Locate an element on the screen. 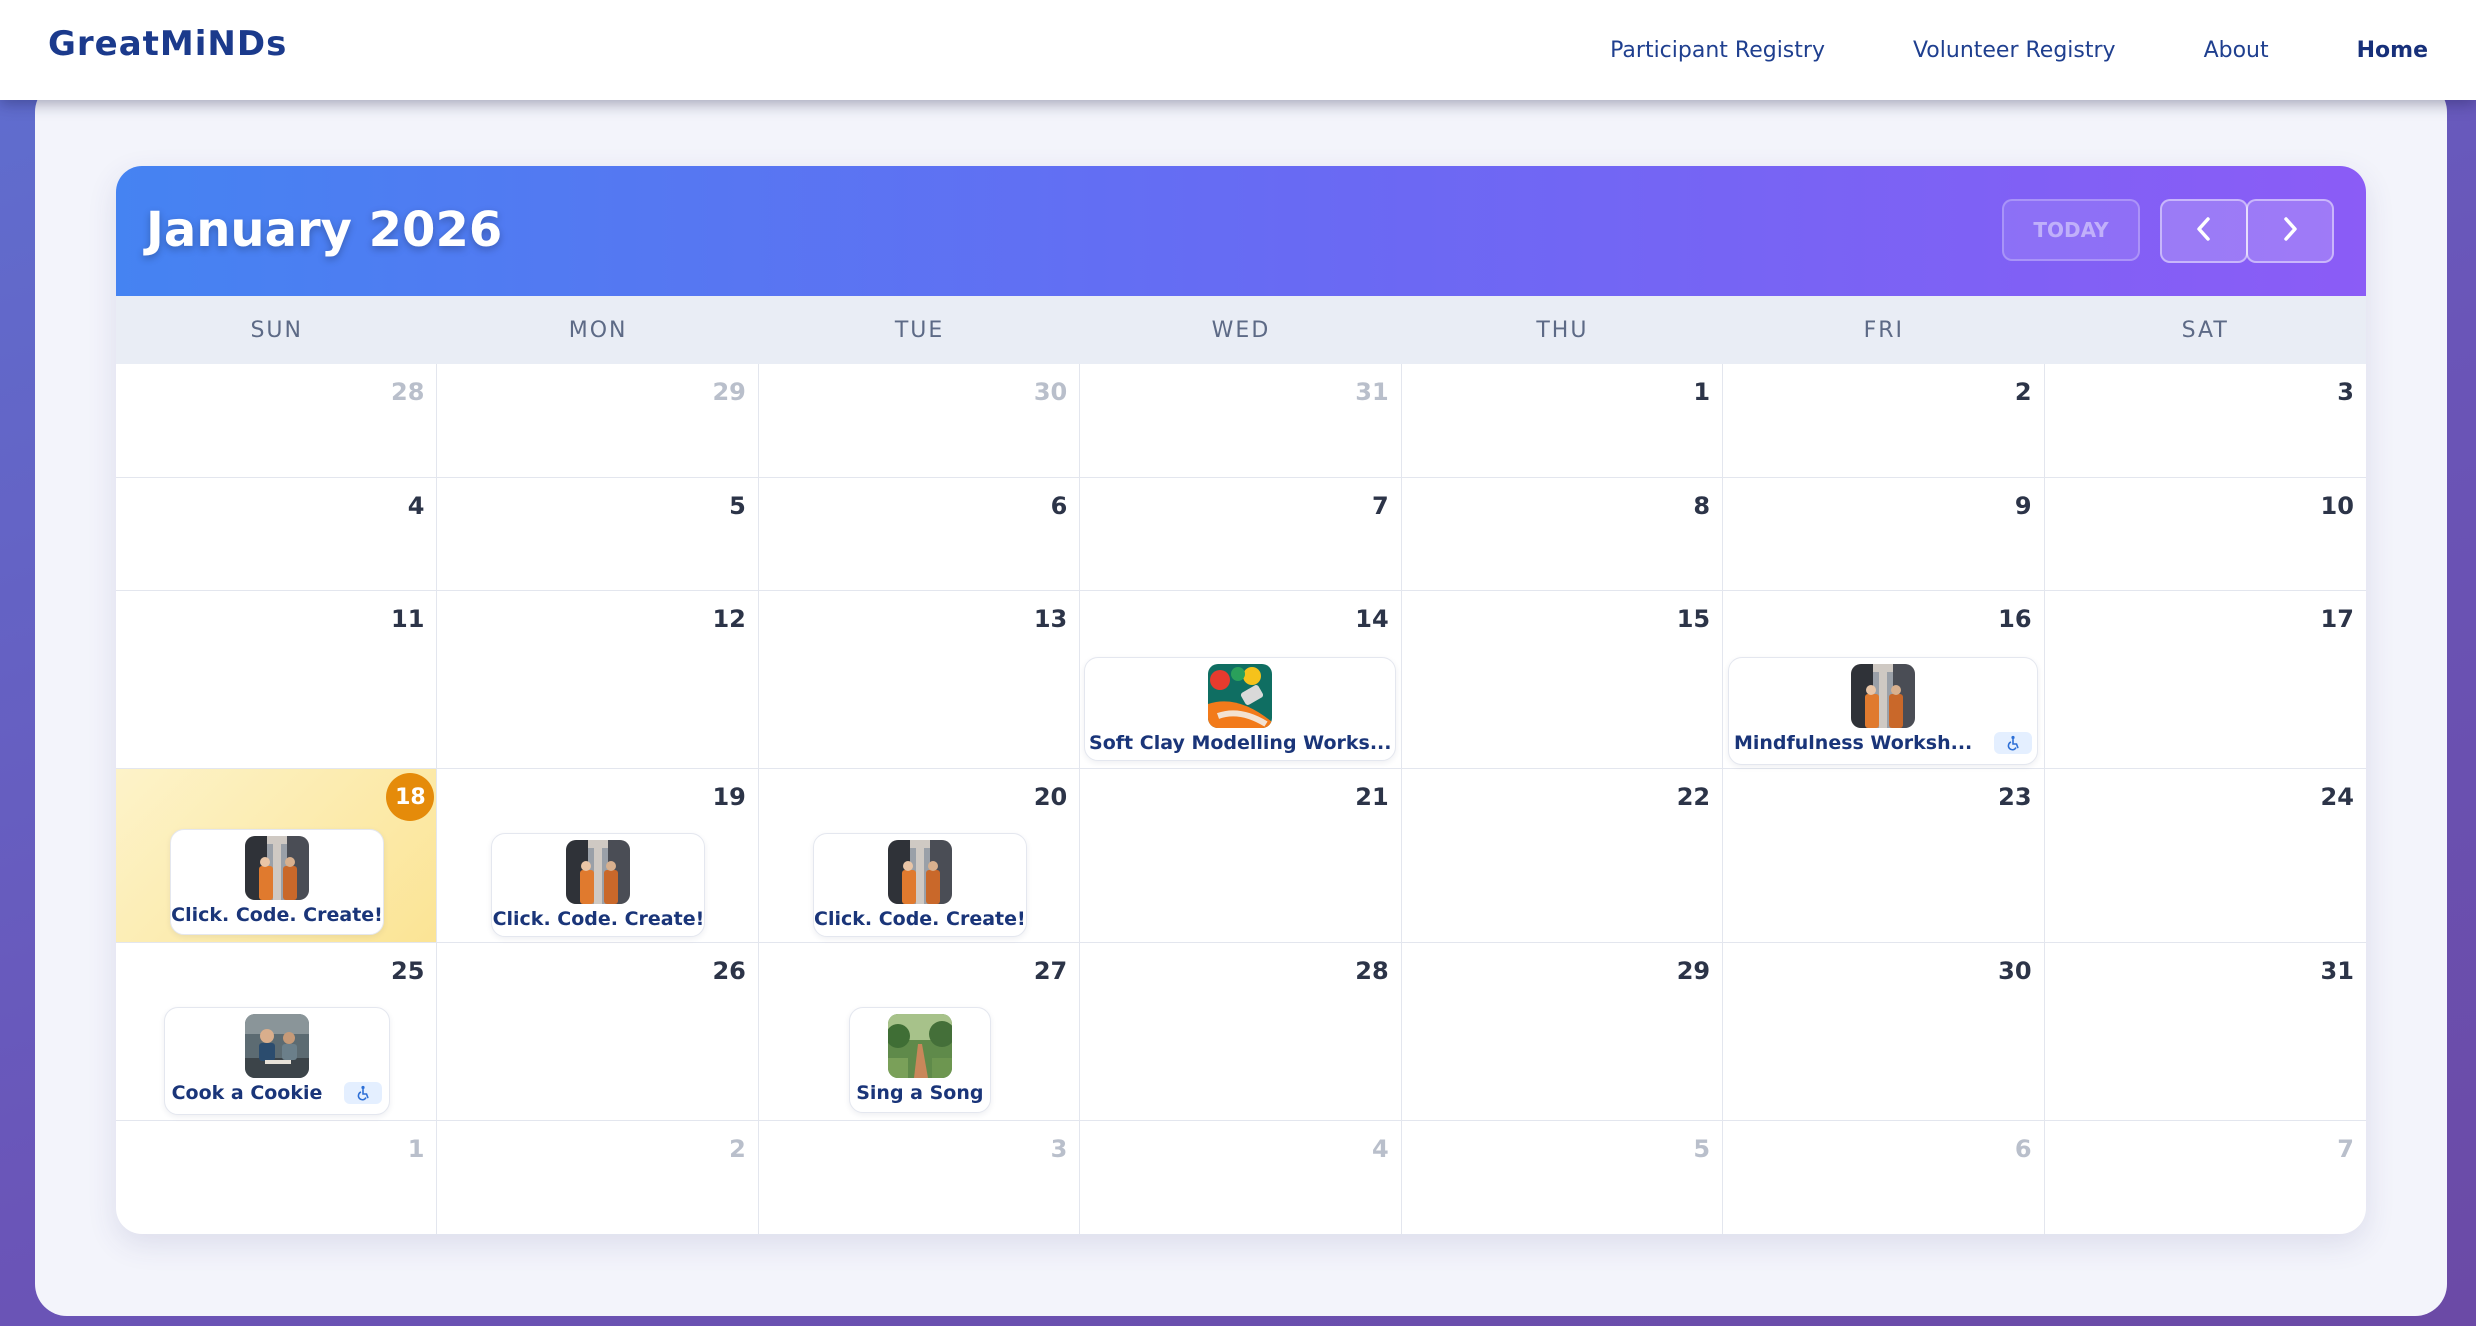 The image size is (2476, 1326). day-number: 23 is located at coordinates (2015, 797).